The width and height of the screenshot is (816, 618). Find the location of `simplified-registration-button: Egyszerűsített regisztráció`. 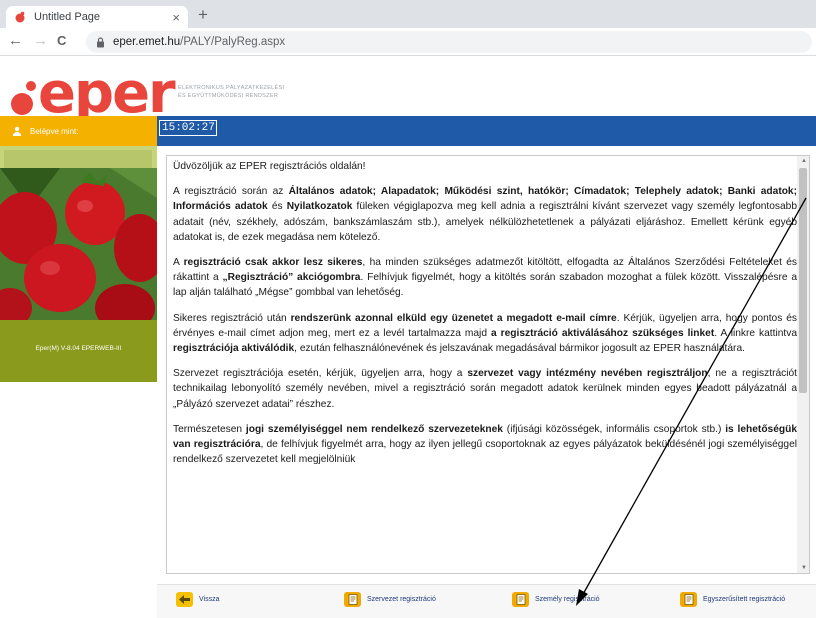

simplified-registration-button: Egyszerűsített regisztráció is located at coordinates (732, 599).